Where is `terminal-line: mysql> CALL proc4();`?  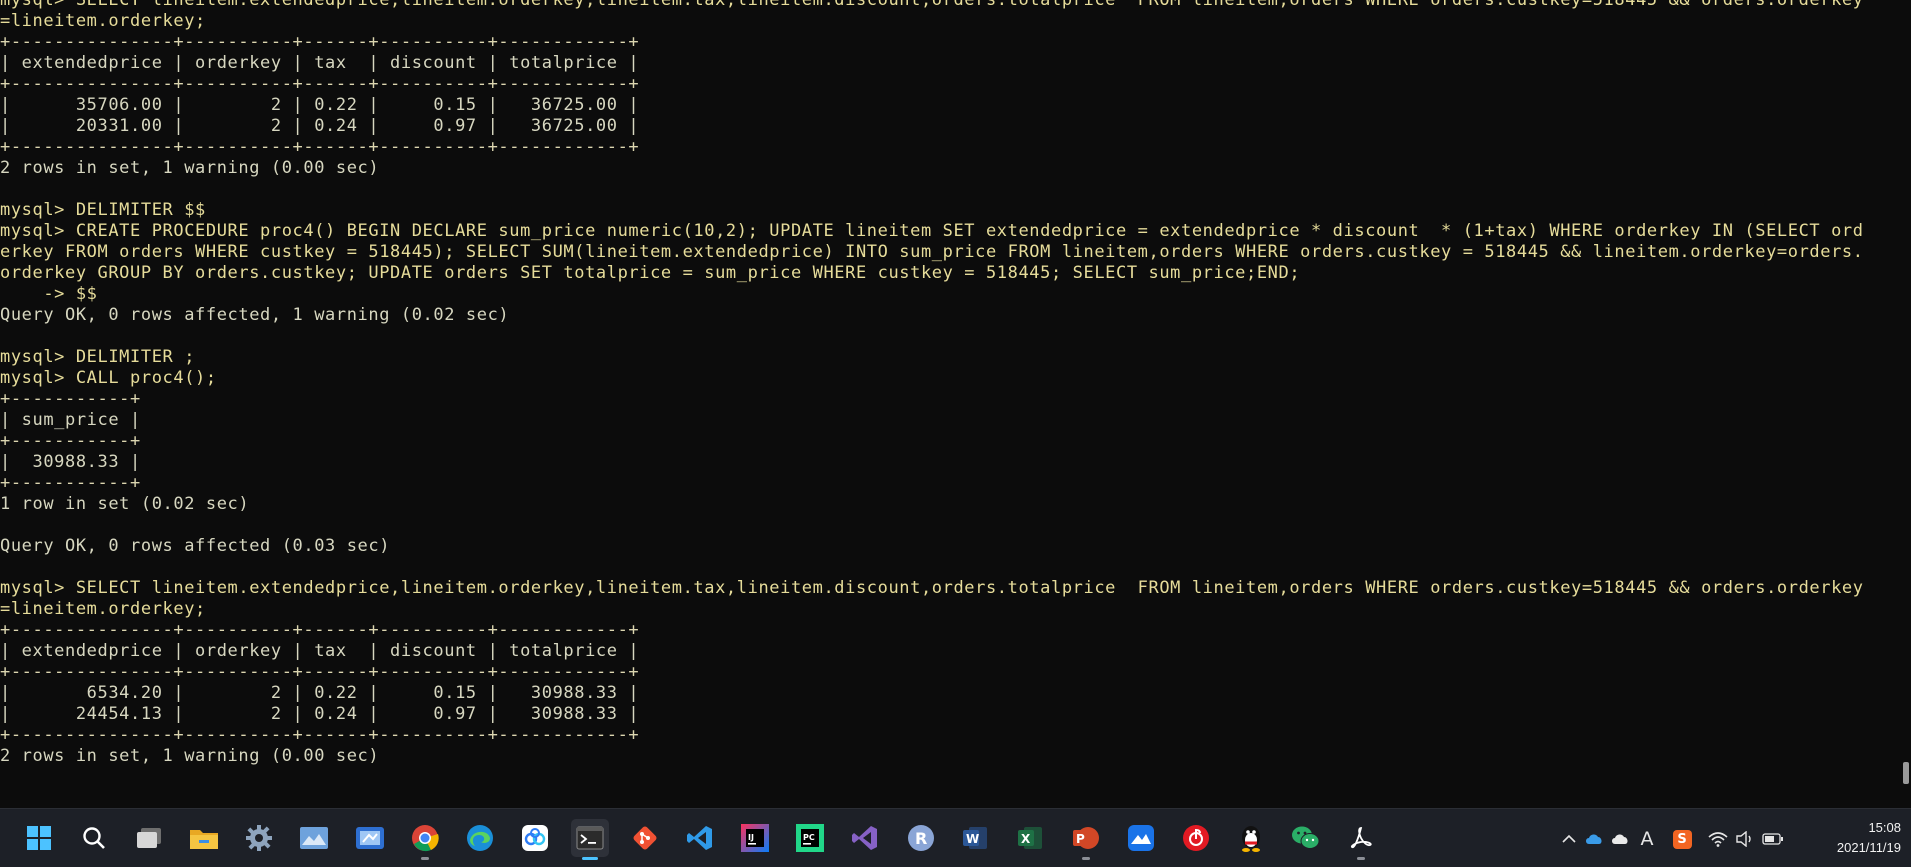 terminal-line: mysql> CALL proc4(); is located at coordinates (108, 378).